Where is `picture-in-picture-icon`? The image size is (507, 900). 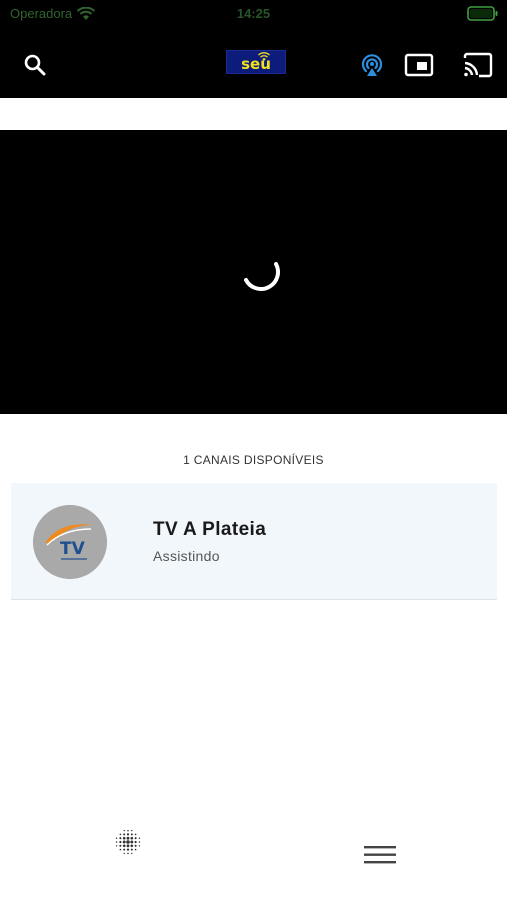 picture-in-picture-icon is located at coordinates (419, 65).